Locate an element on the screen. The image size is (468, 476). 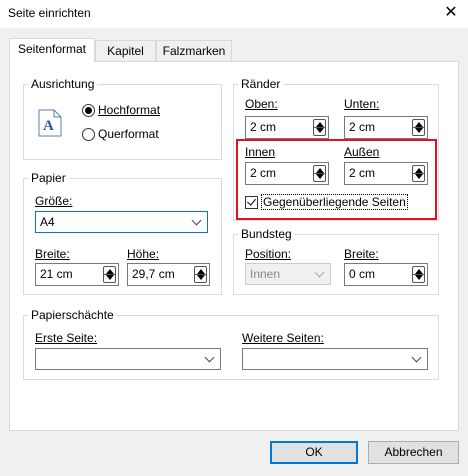
margin-inner-label: Innen is located at coordinates (260, 152).